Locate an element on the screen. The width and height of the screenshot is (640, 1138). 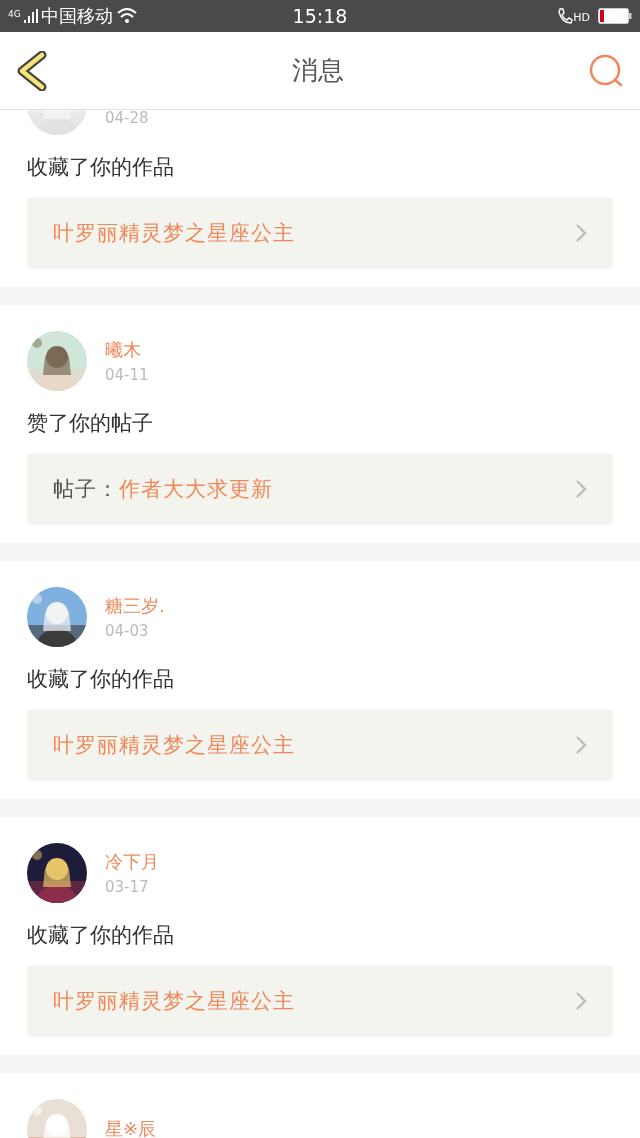
clock-time: 15:18 is located at coordinates (320, 16).